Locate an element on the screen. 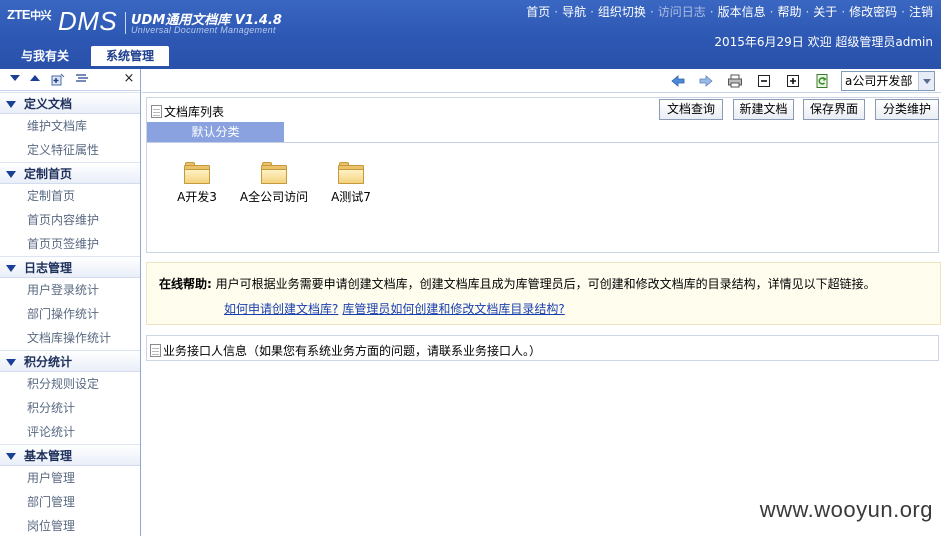 This screenshot has height=536, width=941. help-link-apply-library: 如何申请创建文档库? is located at coordinates (281, 309).